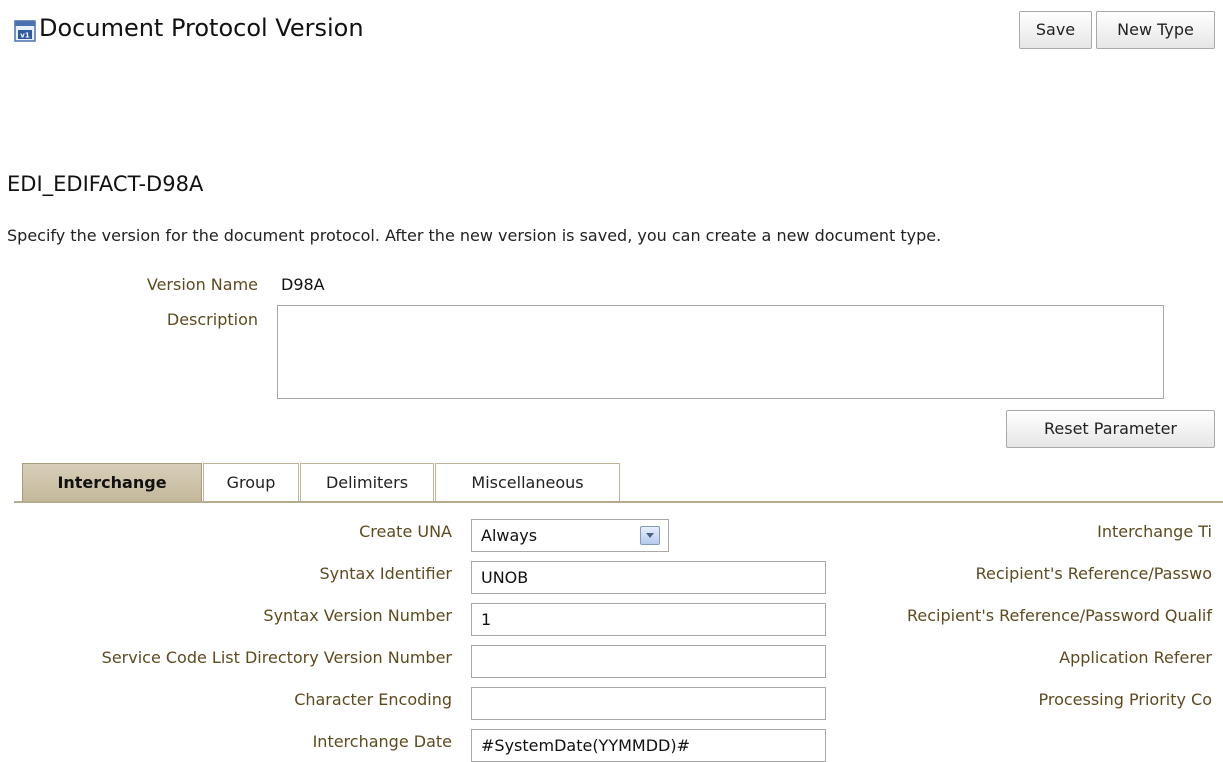  What do you see at coordinates (509, 535) in the screenshot?
I see `create-una-selected-value: Always` at bounding box center [509, 535].